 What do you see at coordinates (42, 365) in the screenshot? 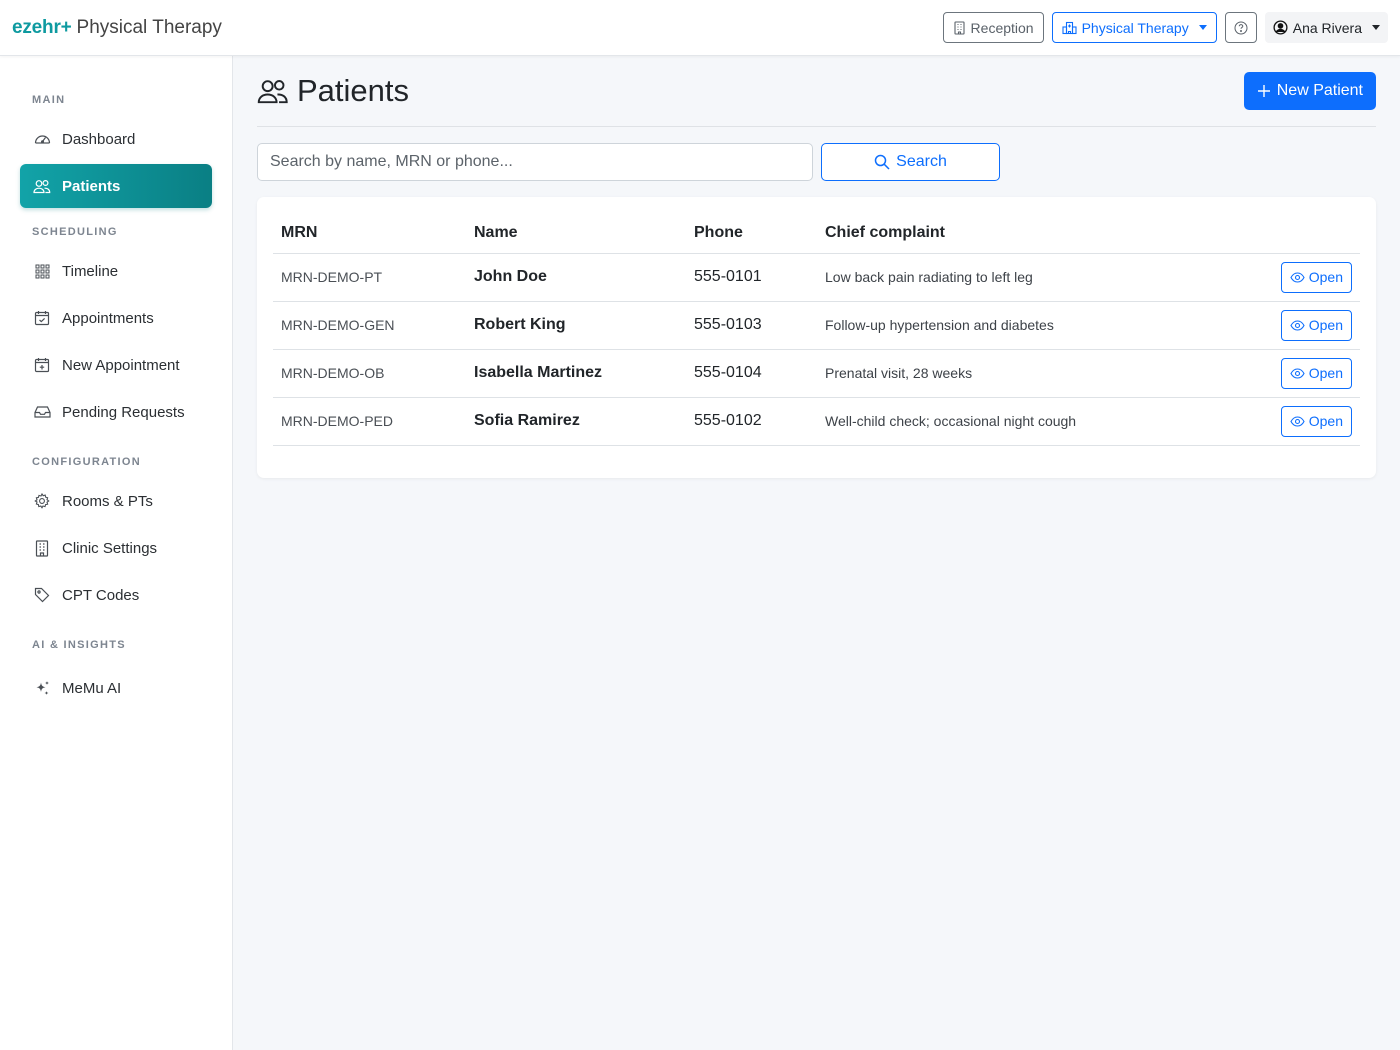
I see `calendar-plus-icon` at bounding box center [42, 365].